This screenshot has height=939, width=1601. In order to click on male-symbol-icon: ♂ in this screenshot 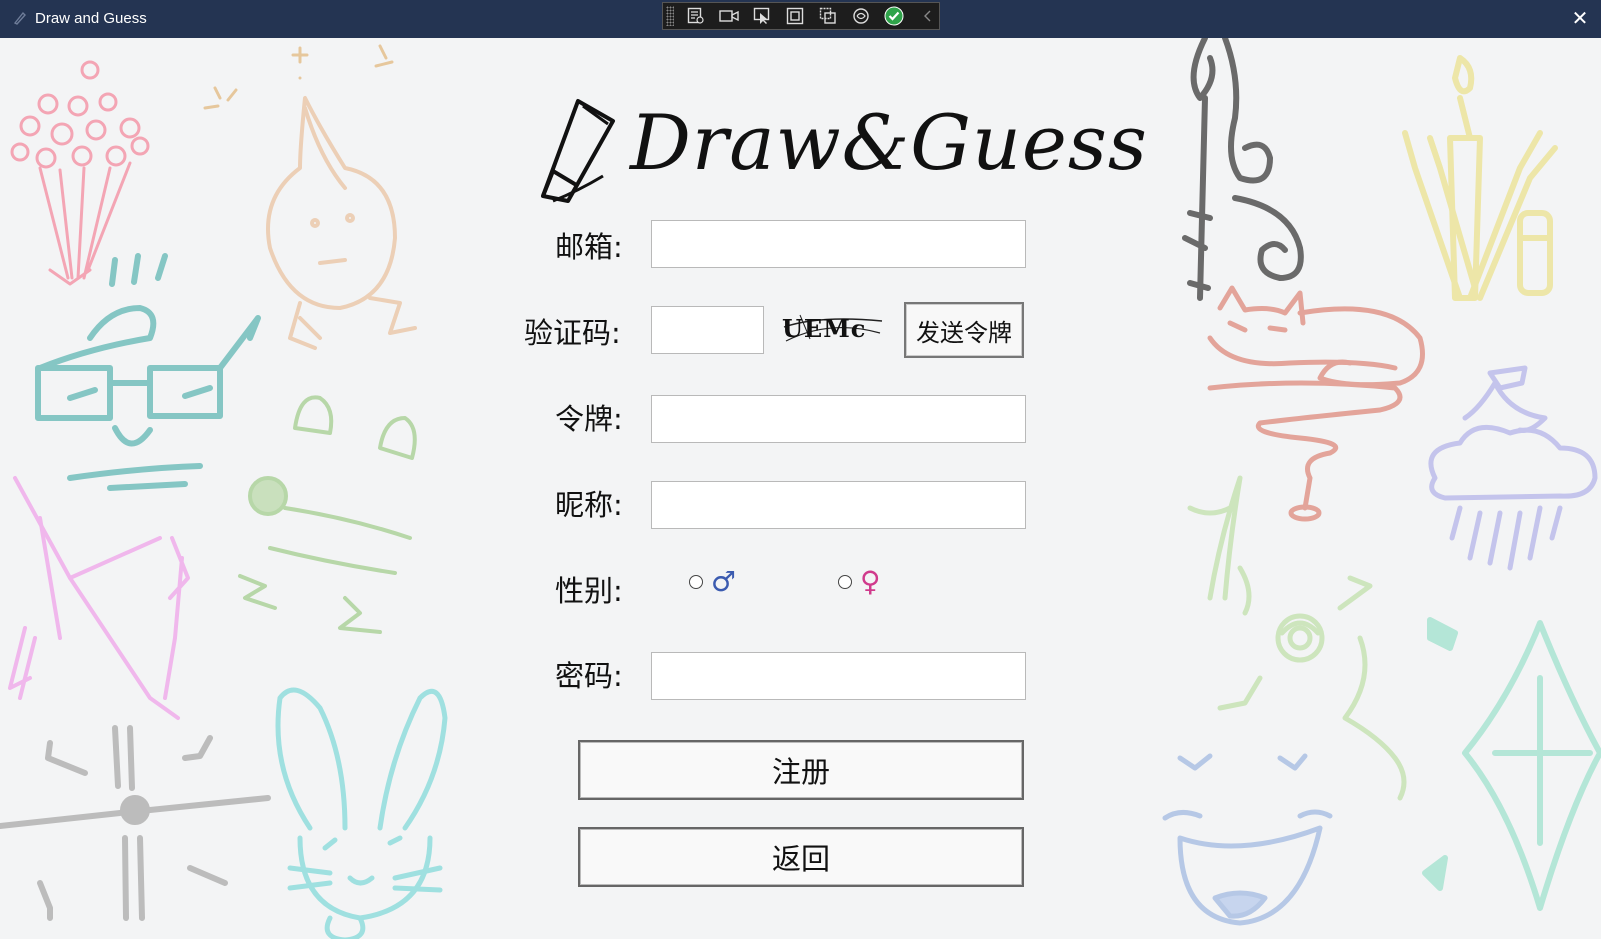, I will do `click(724, 581)`.